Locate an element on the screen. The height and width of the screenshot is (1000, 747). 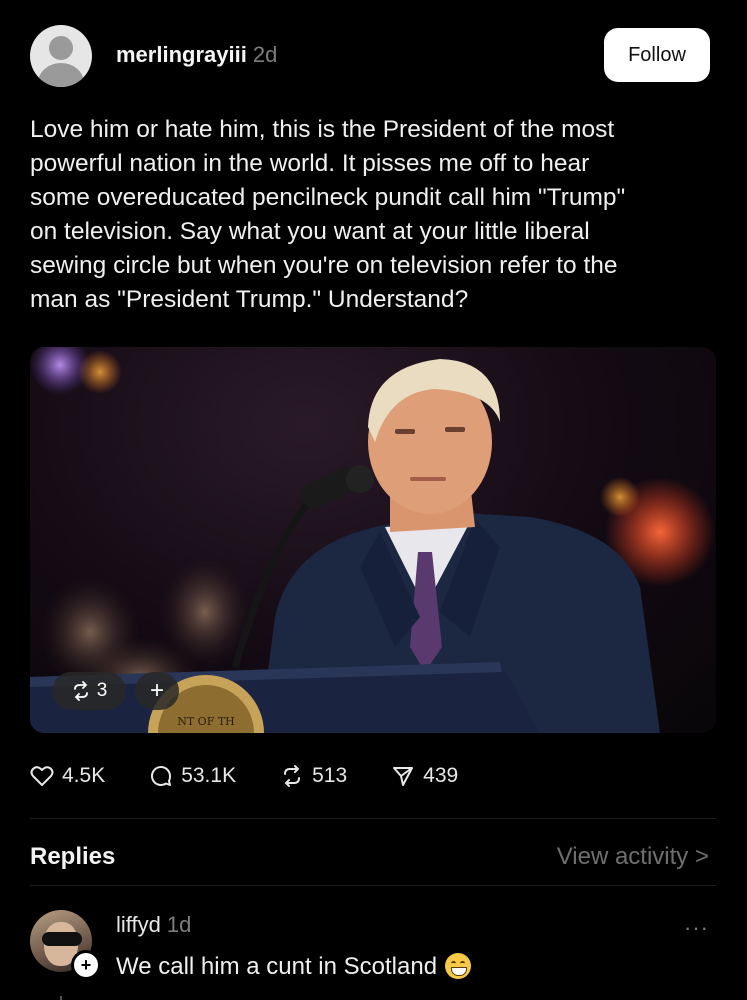
more-options-icon: ··· is located at coordinates (696, 928).